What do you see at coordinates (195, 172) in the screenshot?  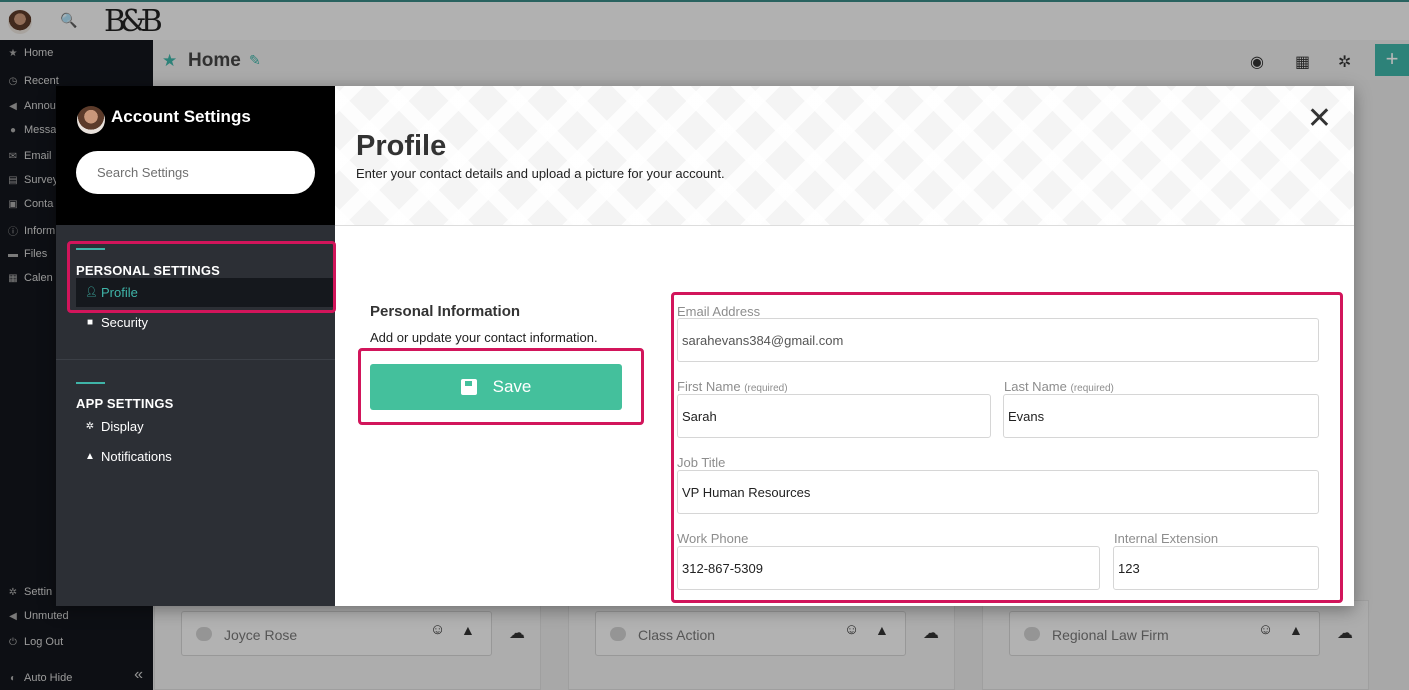 I see `search-settings-input` at bounding box center [195, 172].